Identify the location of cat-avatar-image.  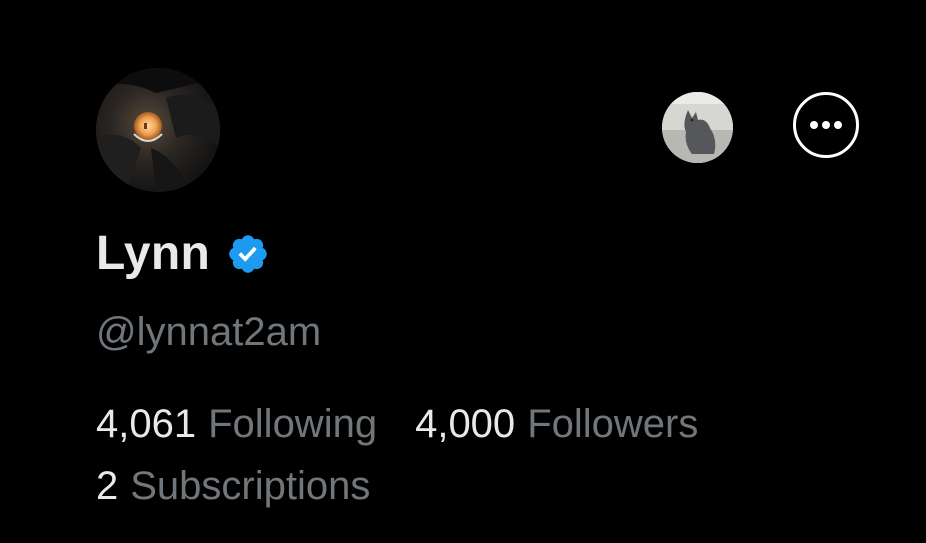
(697, 127).